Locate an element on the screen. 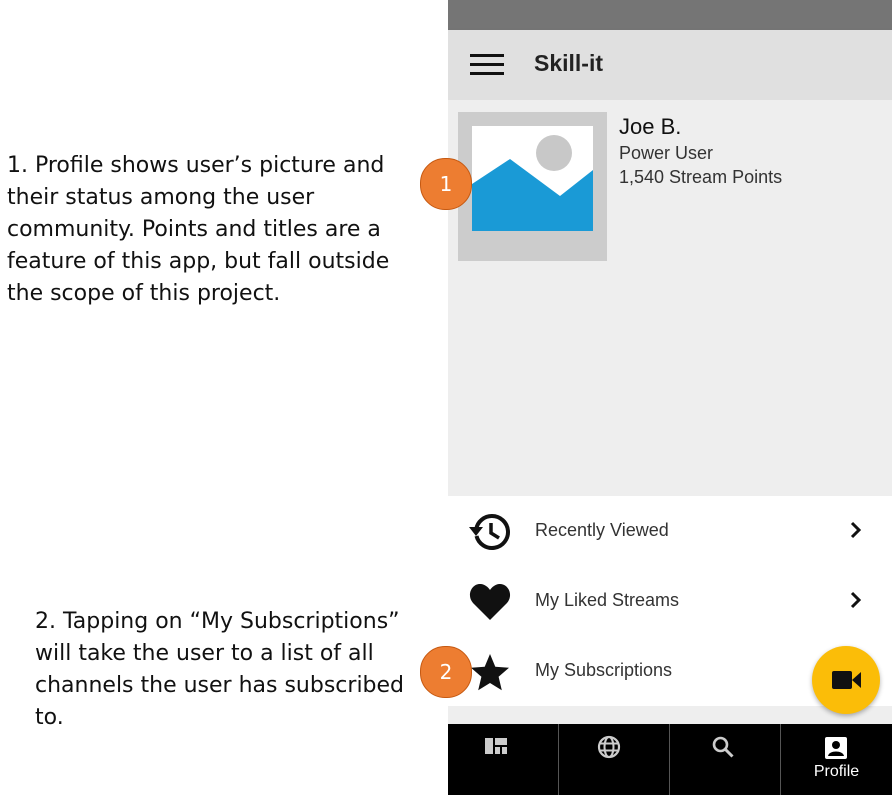 Image resolution: width=892 pixels, height=795 pixels. app-title: Skill-it is located at coordinates (569, 63).